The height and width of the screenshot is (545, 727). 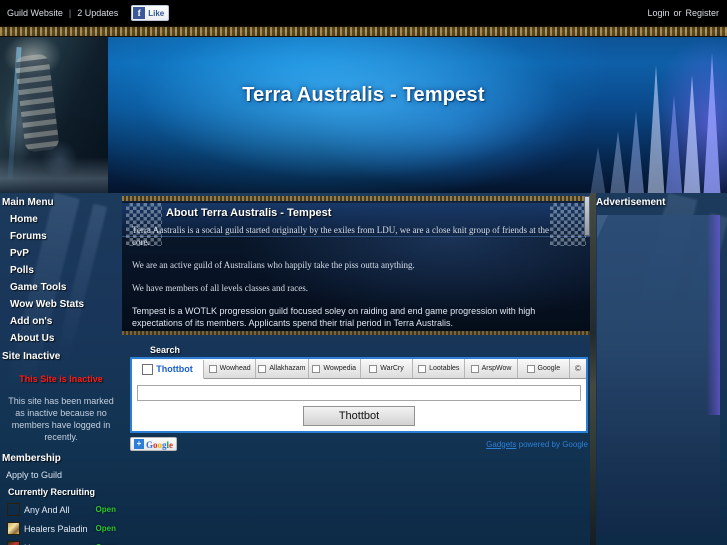 I want to click on lich-king-artwork, so click(x=54, y=115).